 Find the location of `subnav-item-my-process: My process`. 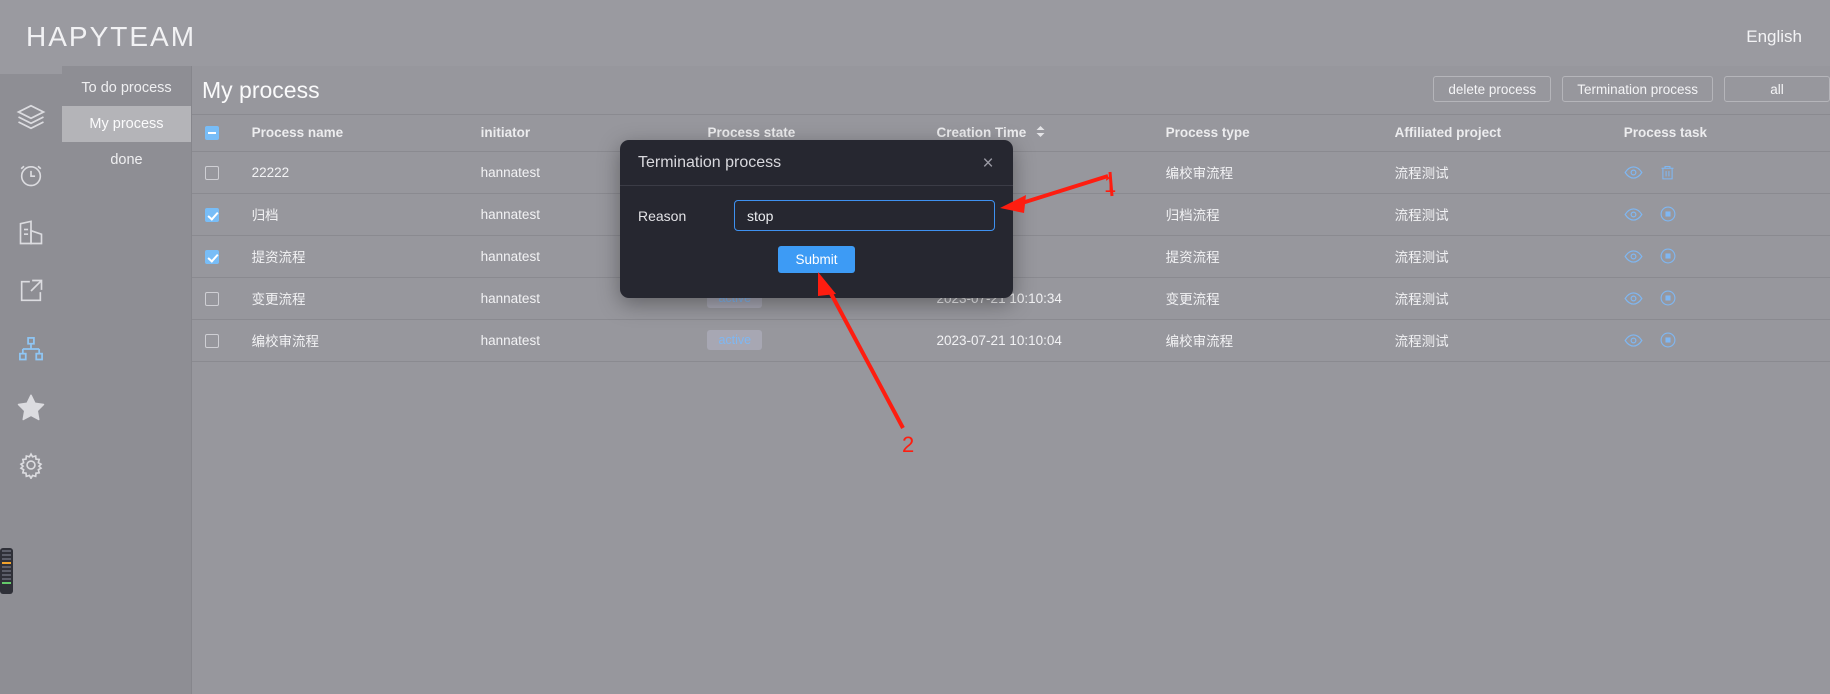

subnav-item-my-process: My process is located at coordinates (126, 124).